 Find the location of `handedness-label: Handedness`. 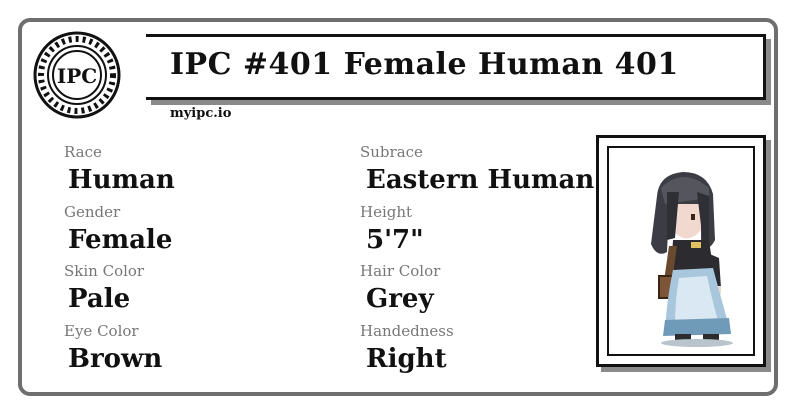

handedness-label: Handedness is located at coordinates (407, 331).